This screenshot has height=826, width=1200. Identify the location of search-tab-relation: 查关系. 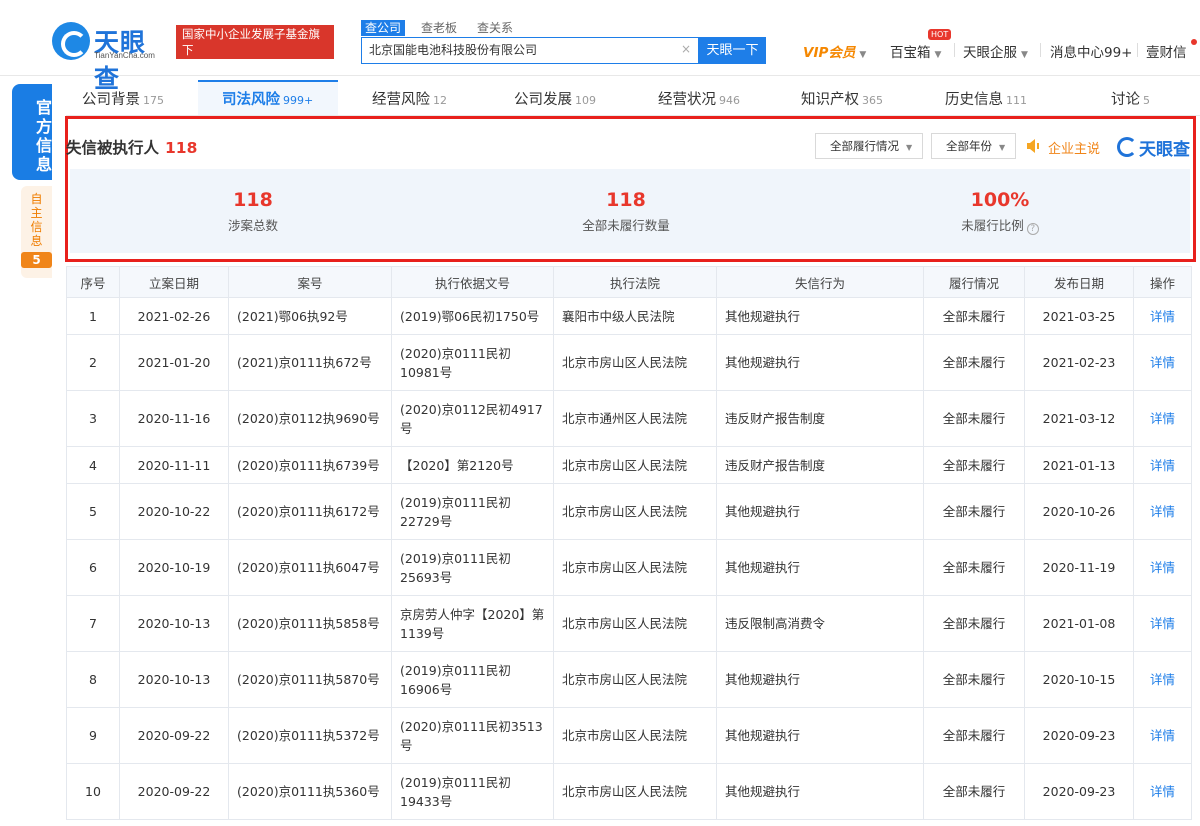
(495, 28).